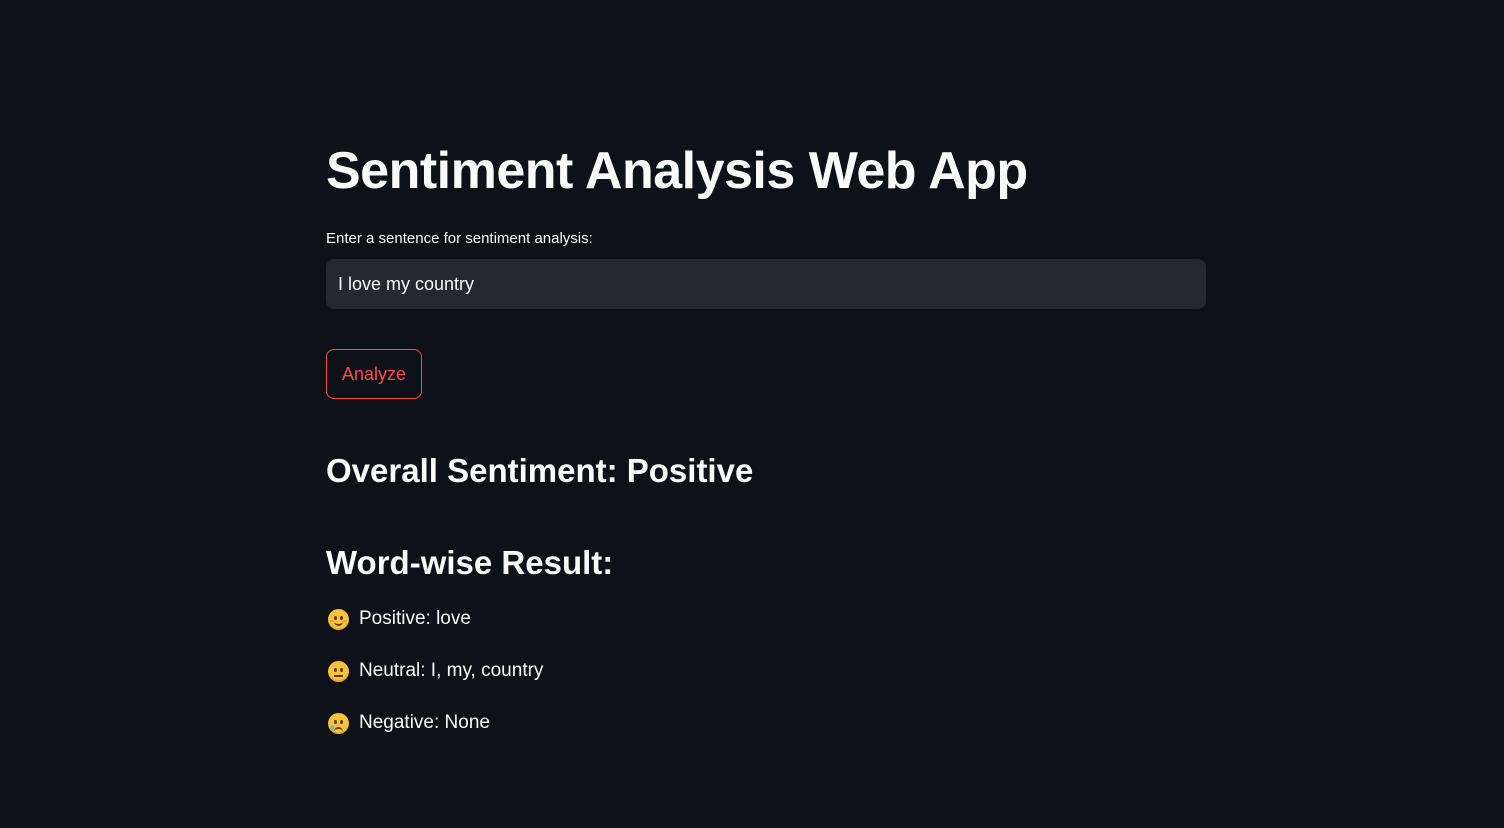 This screenshot has width=1504, height=828. Describe the element at coordinates (677, 171) in the screenshot. I see `page-title: Sentiment Analysis Web App` at that location.